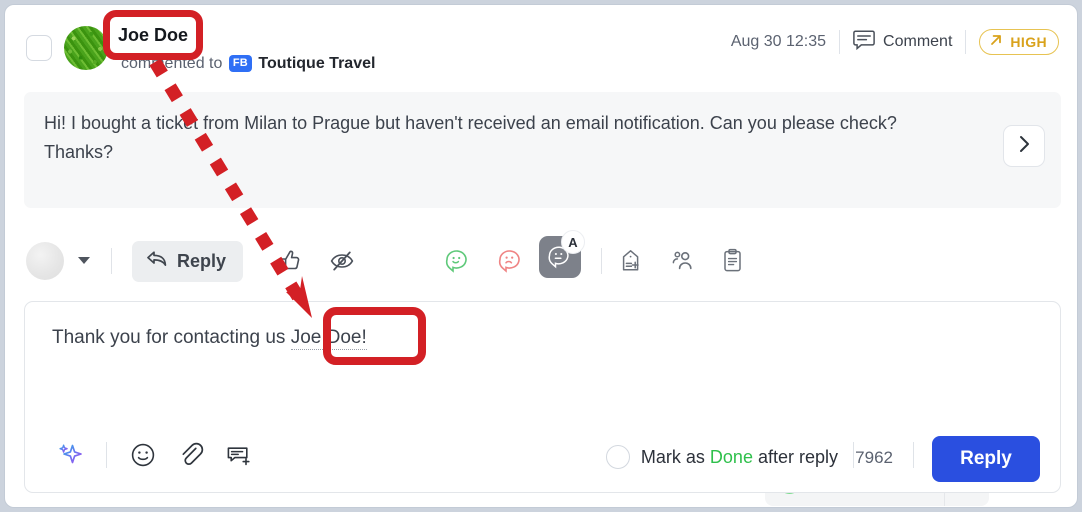  Describe the element at coordinates (918, 41) in the screenshot. I see `ticket-type-label: Comment` at that location.